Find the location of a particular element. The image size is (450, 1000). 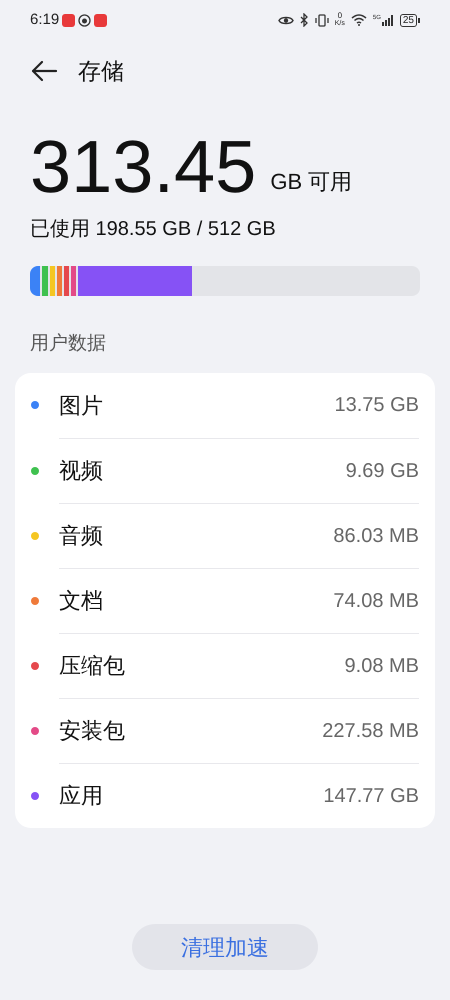

available-unit: GB 可用 is located at coordinates (311, 182).